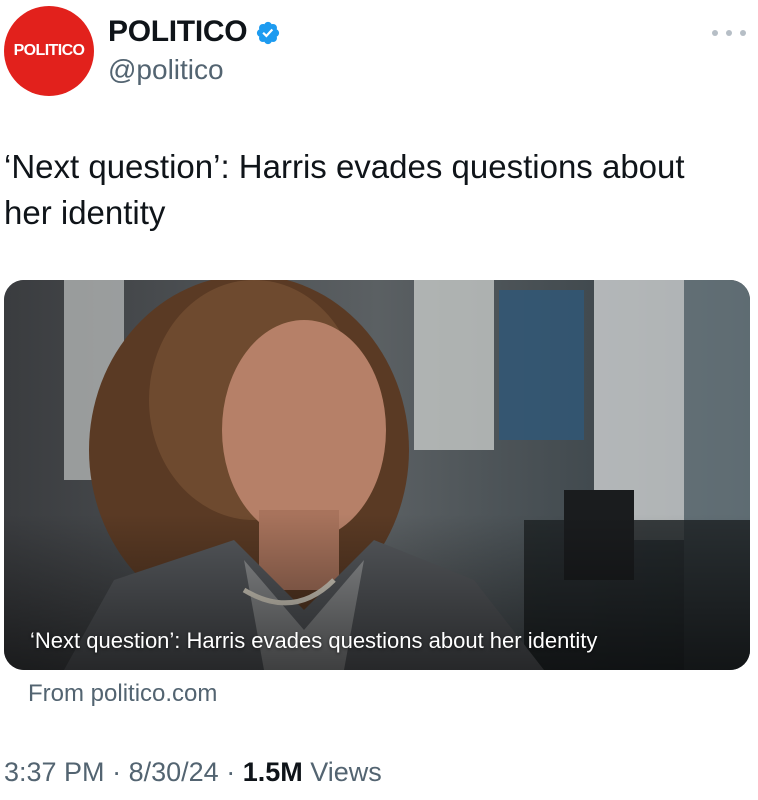 Image resolution: width=758 pixels, height=800 pixels. What do you see at coordinates (346, 772) in the screenshot?
I see `views-label: Views` at bounding box center [346, 772].